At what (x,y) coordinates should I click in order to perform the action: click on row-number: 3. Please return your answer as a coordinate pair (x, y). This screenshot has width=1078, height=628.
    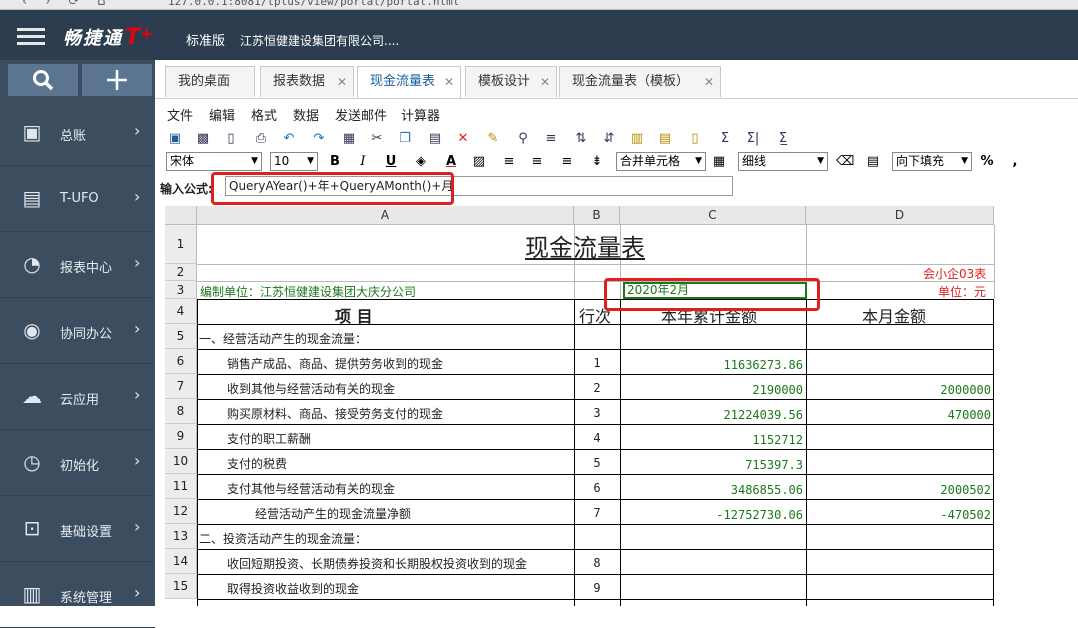
    Looking at the image, I should click on (181, 290).